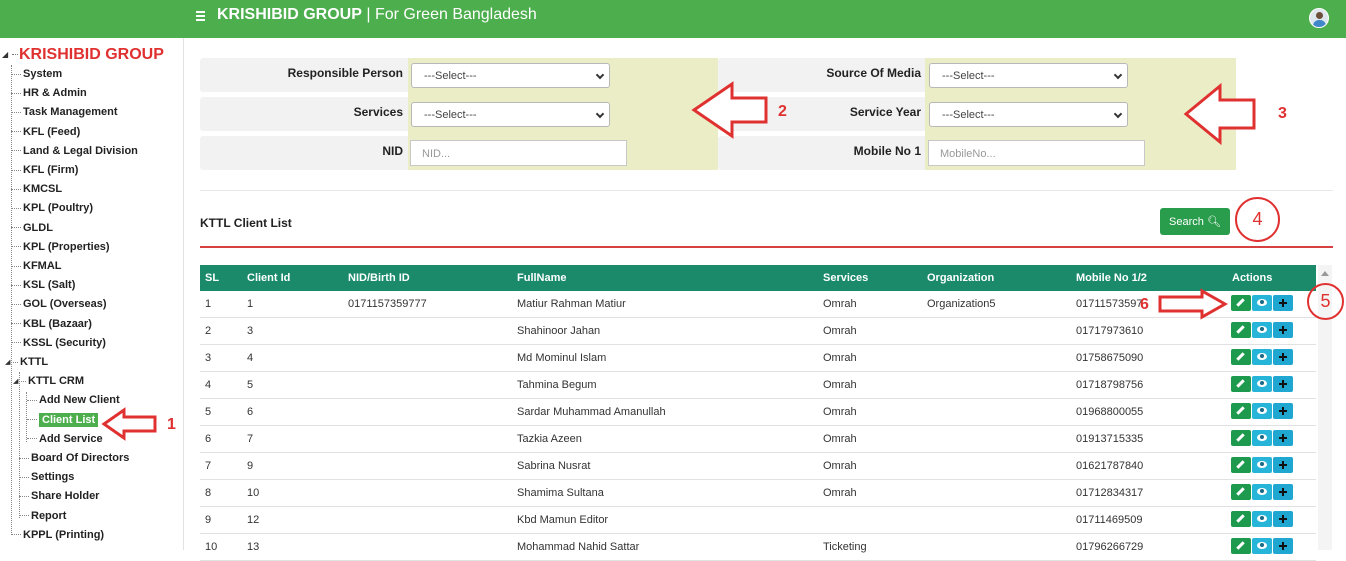 Image resolution: width=1346 pixels, height=561 pixels. What do you see at coordinates (1325, 301) in the screenshot?
I see `annotation-5: 5` at bounding box center [1325, 301].